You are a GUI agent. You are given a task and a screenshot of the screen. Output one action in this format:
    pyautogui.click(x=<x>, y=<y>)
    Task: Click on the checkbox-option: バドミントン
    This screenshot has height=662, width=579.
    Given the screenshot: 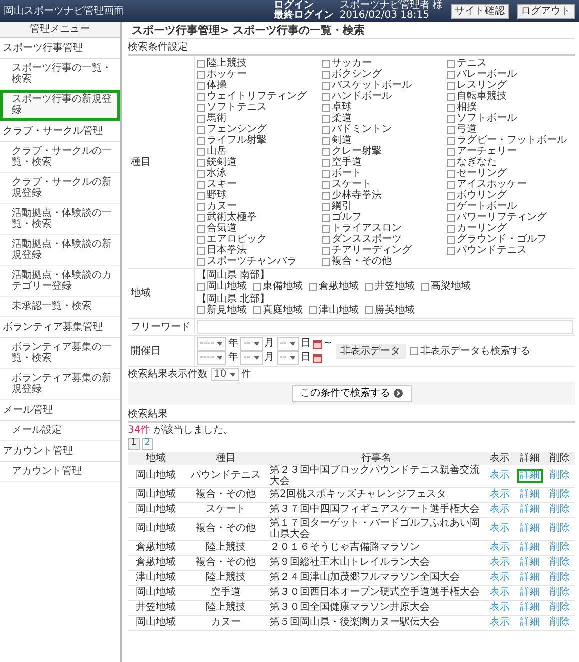 What is the action you would take?
    pyautogui.click(x=381, y=130)
    